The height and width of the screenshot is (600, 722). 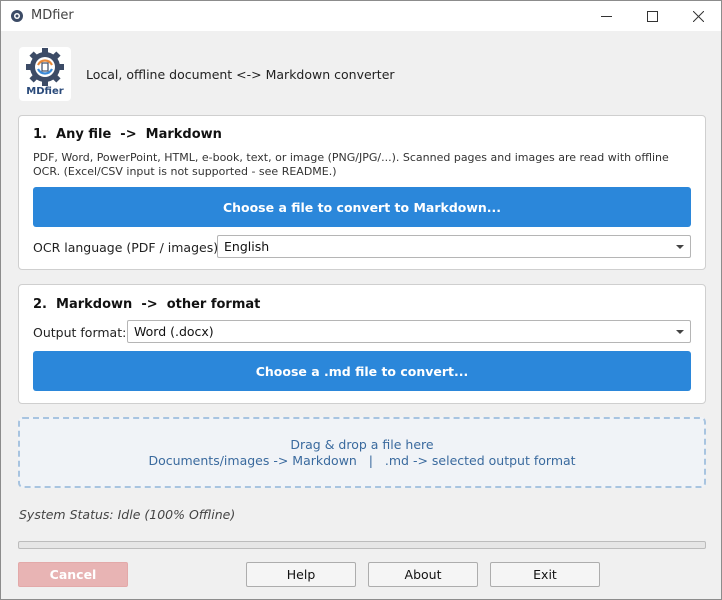 I want to click on about-button: About, so click(x=423, y=574).